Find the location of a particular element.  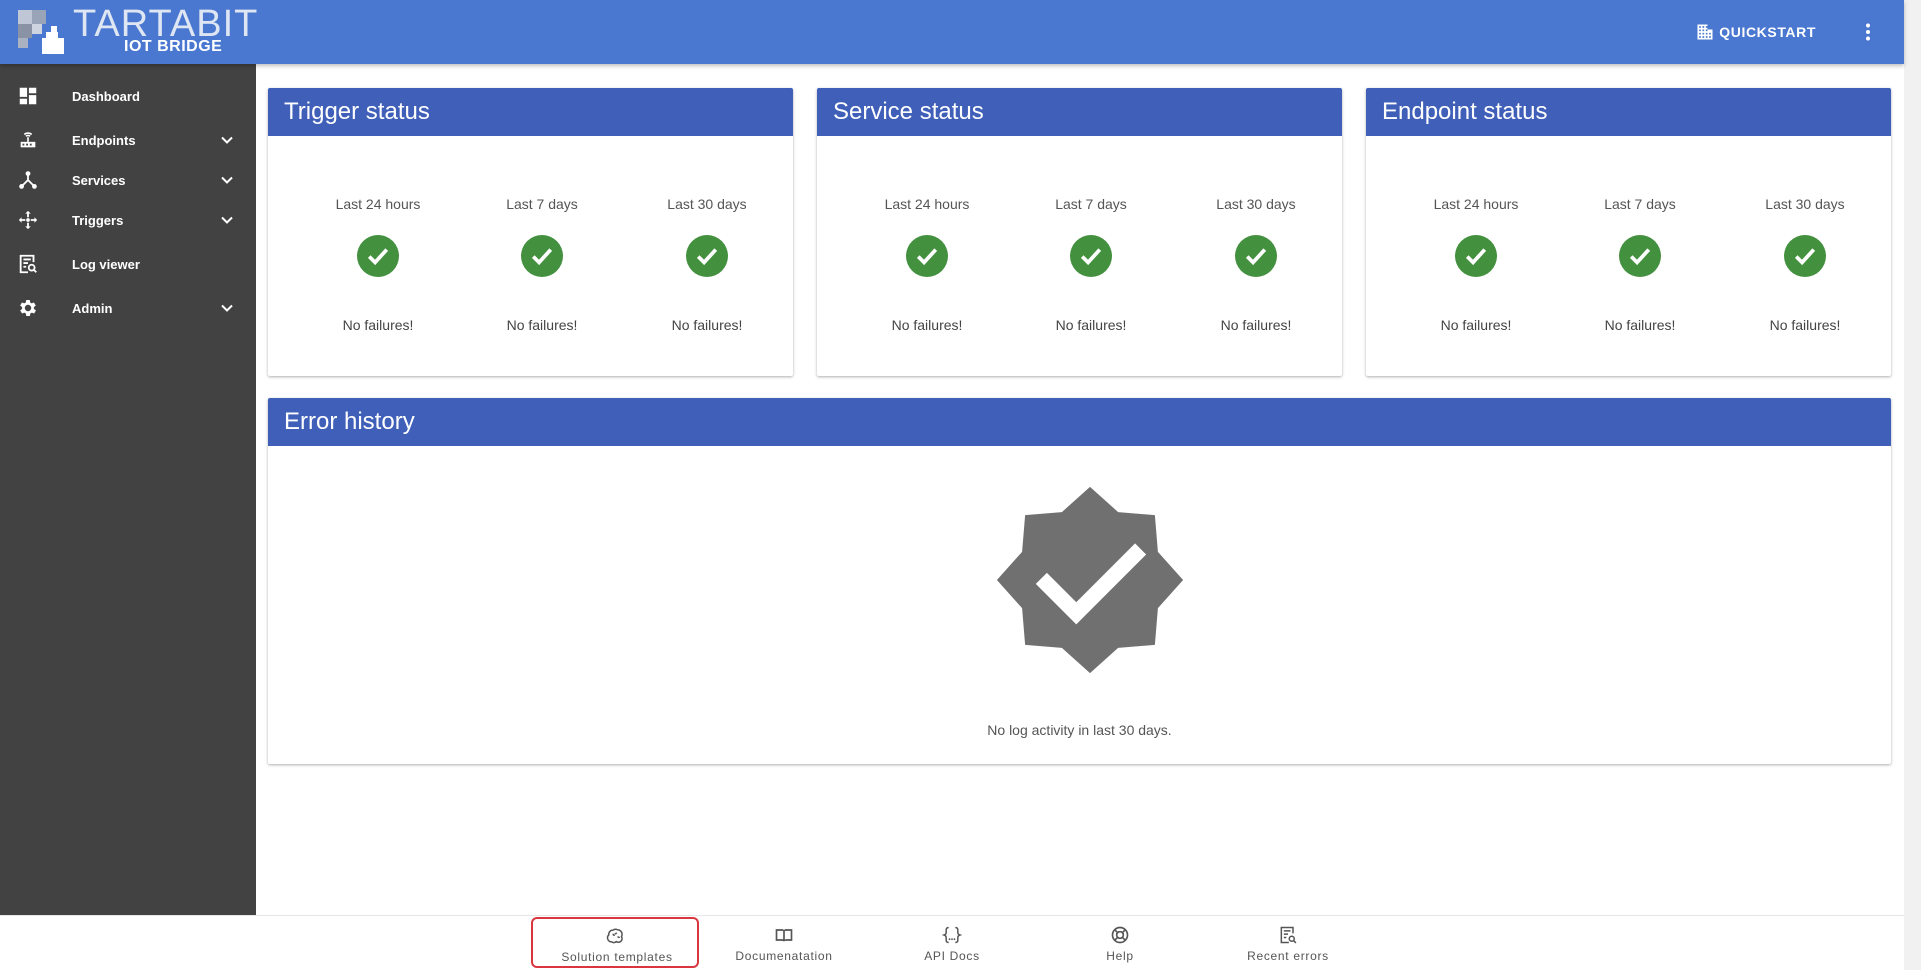

bottom-nav-label: API Docs is located at coordinates (952, 956).